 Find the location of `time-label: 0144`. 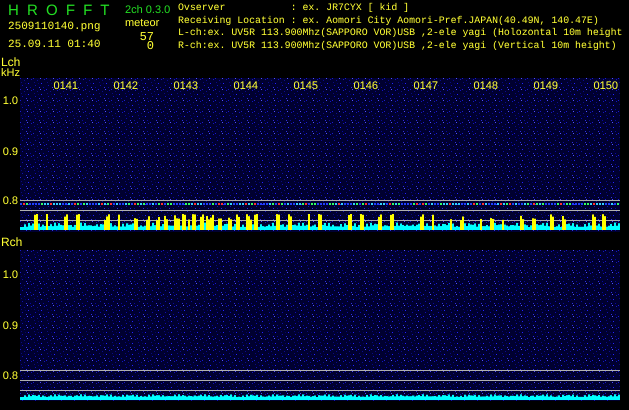

time-label: 0144 is located at coordinates (246, 86).